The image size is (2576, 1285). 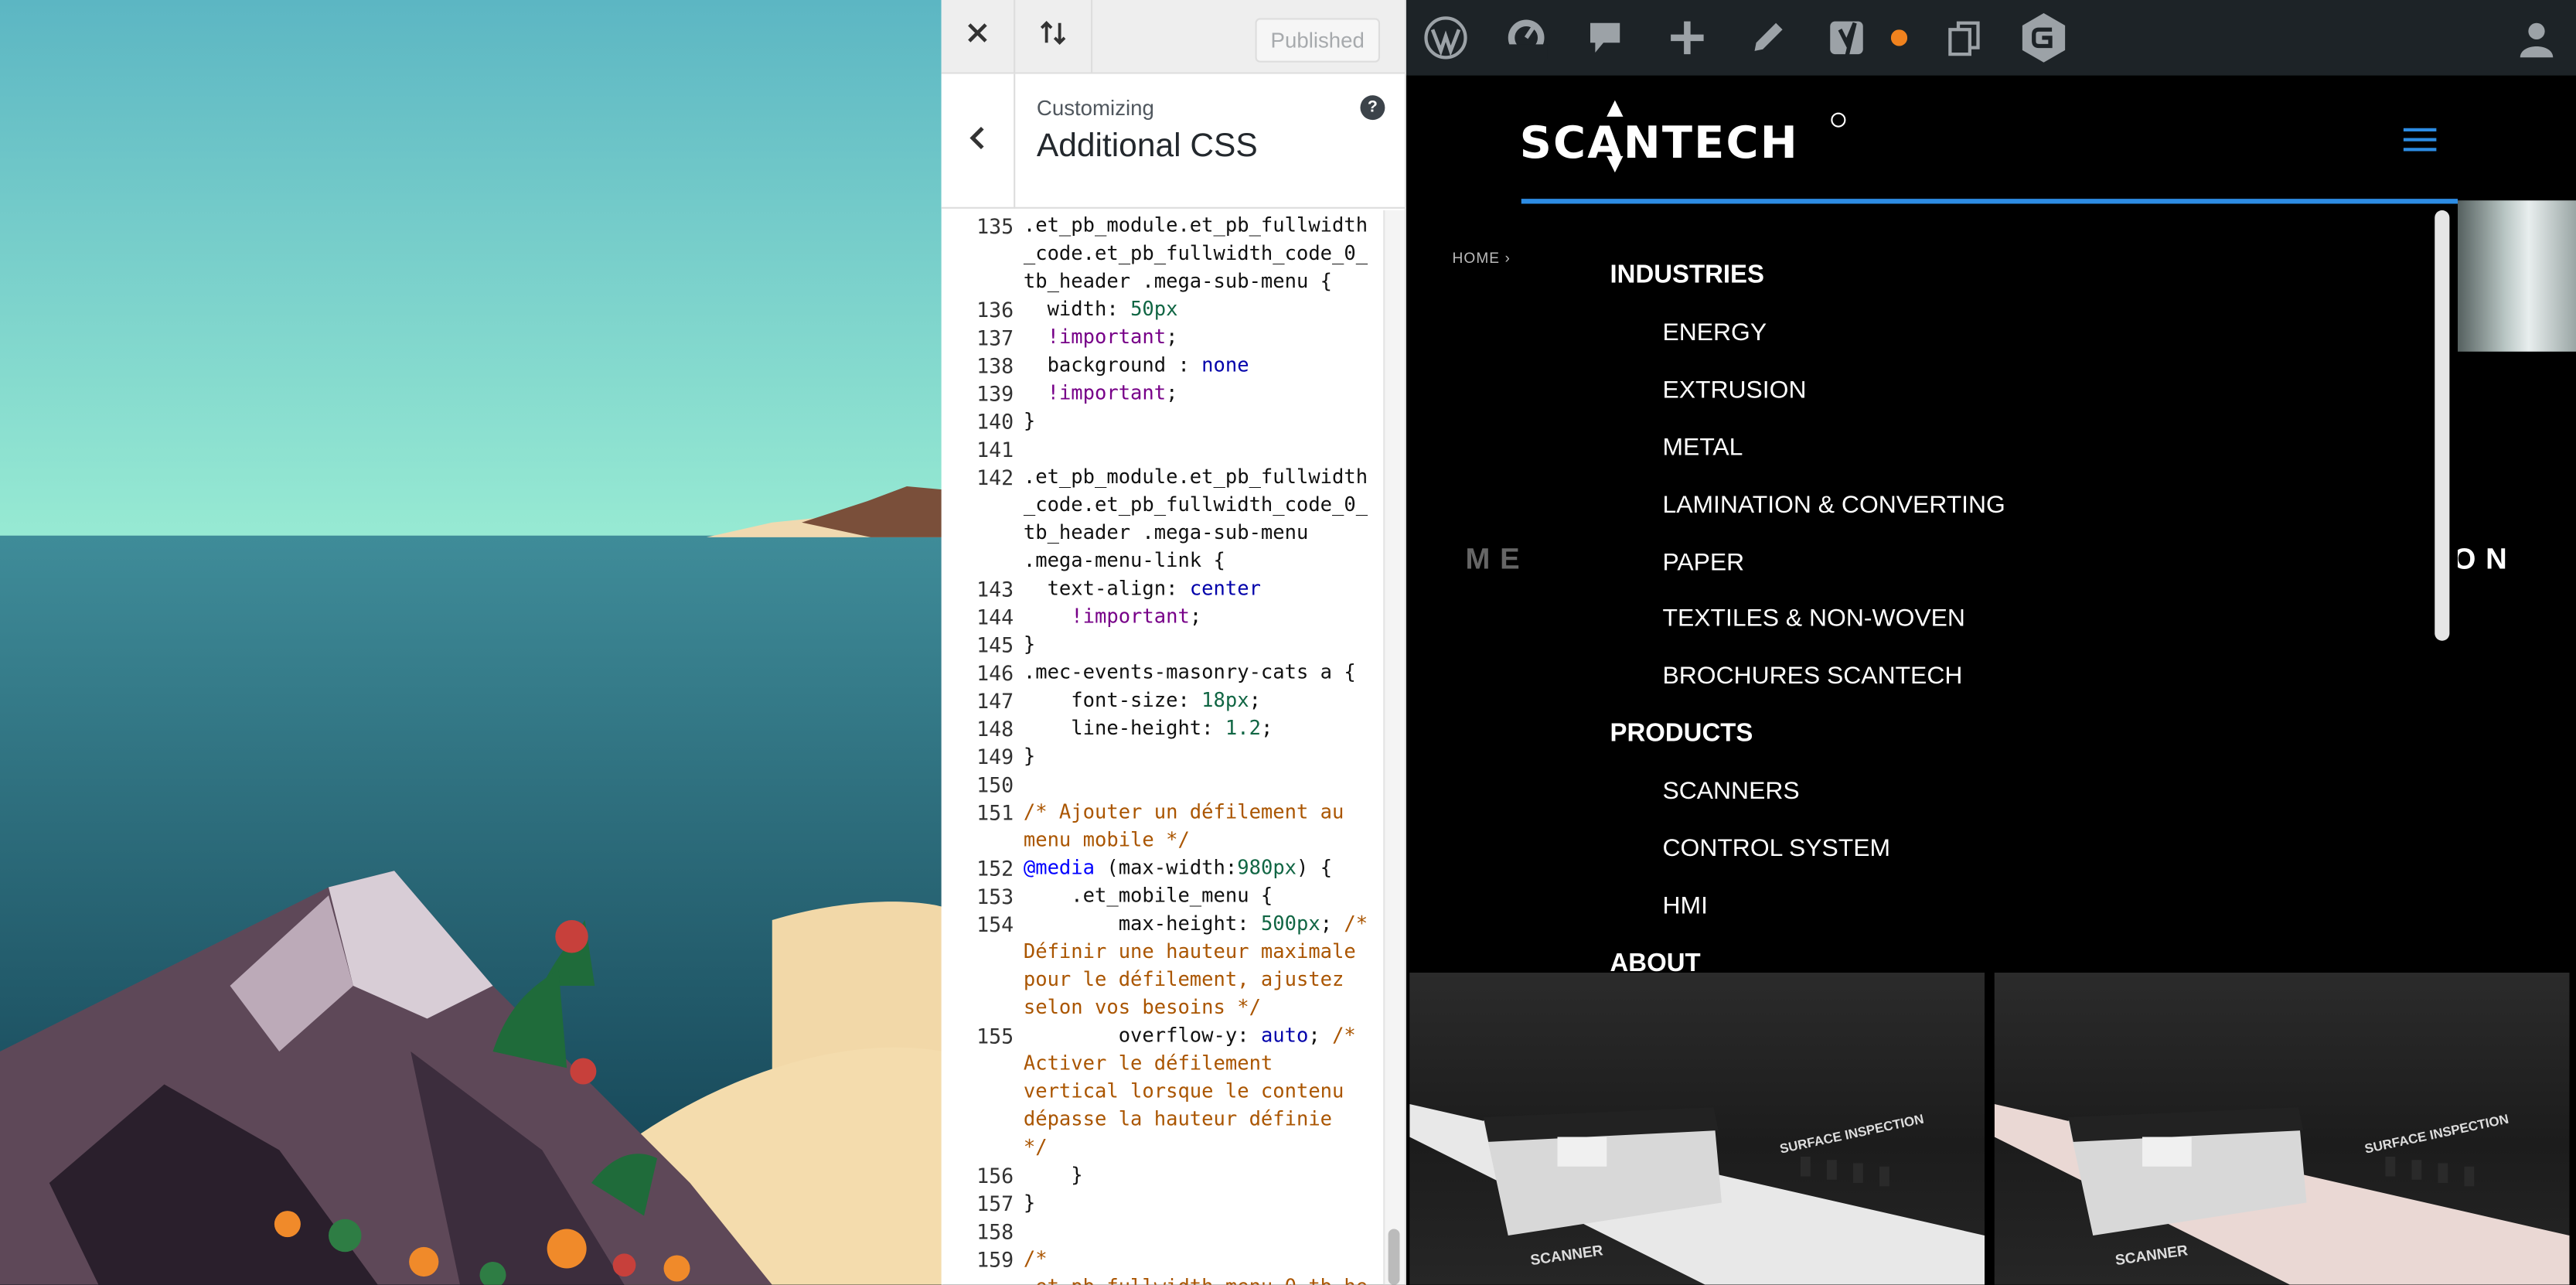 I want to click on help-icon: ?, so click(x=1372, y=108).